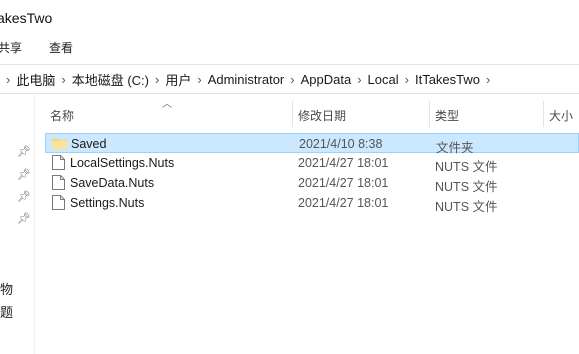  I want to click on column-headers: ︿ 名称 修改日期 类型 大小, so click(307, 114).